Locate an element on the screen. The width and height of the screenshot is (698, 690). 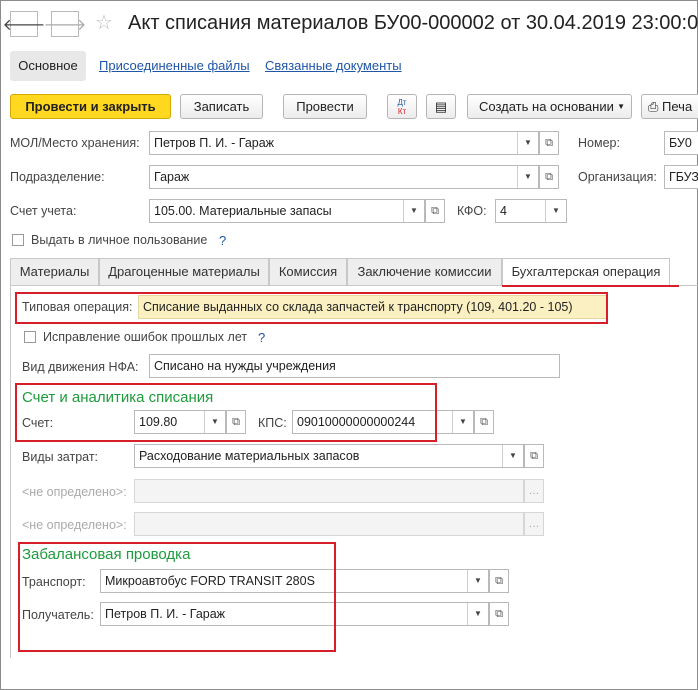
highlight-box-offbalance is located at coordinates (177, 597).